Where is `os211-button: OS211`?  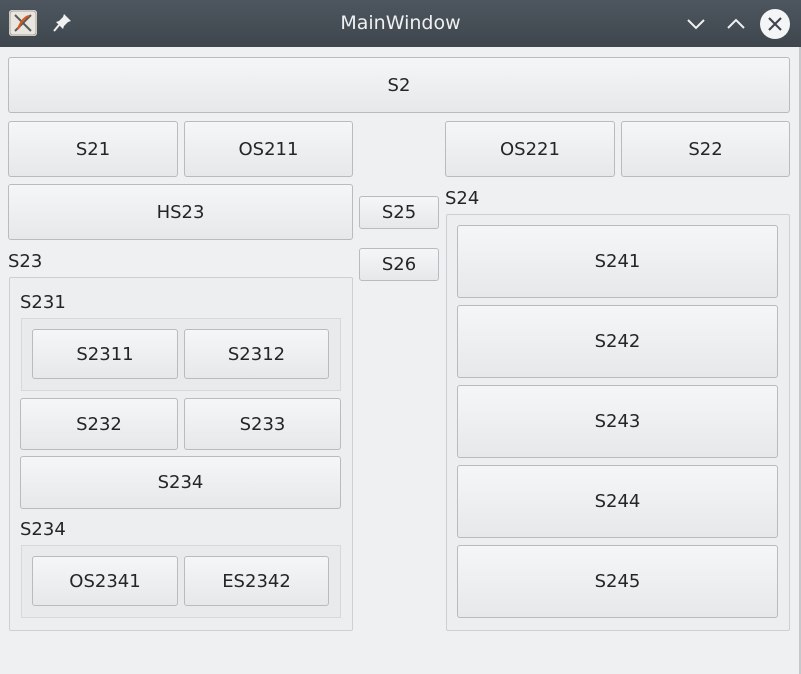 os211-button: OS211 is located at coordinates (268, 149).